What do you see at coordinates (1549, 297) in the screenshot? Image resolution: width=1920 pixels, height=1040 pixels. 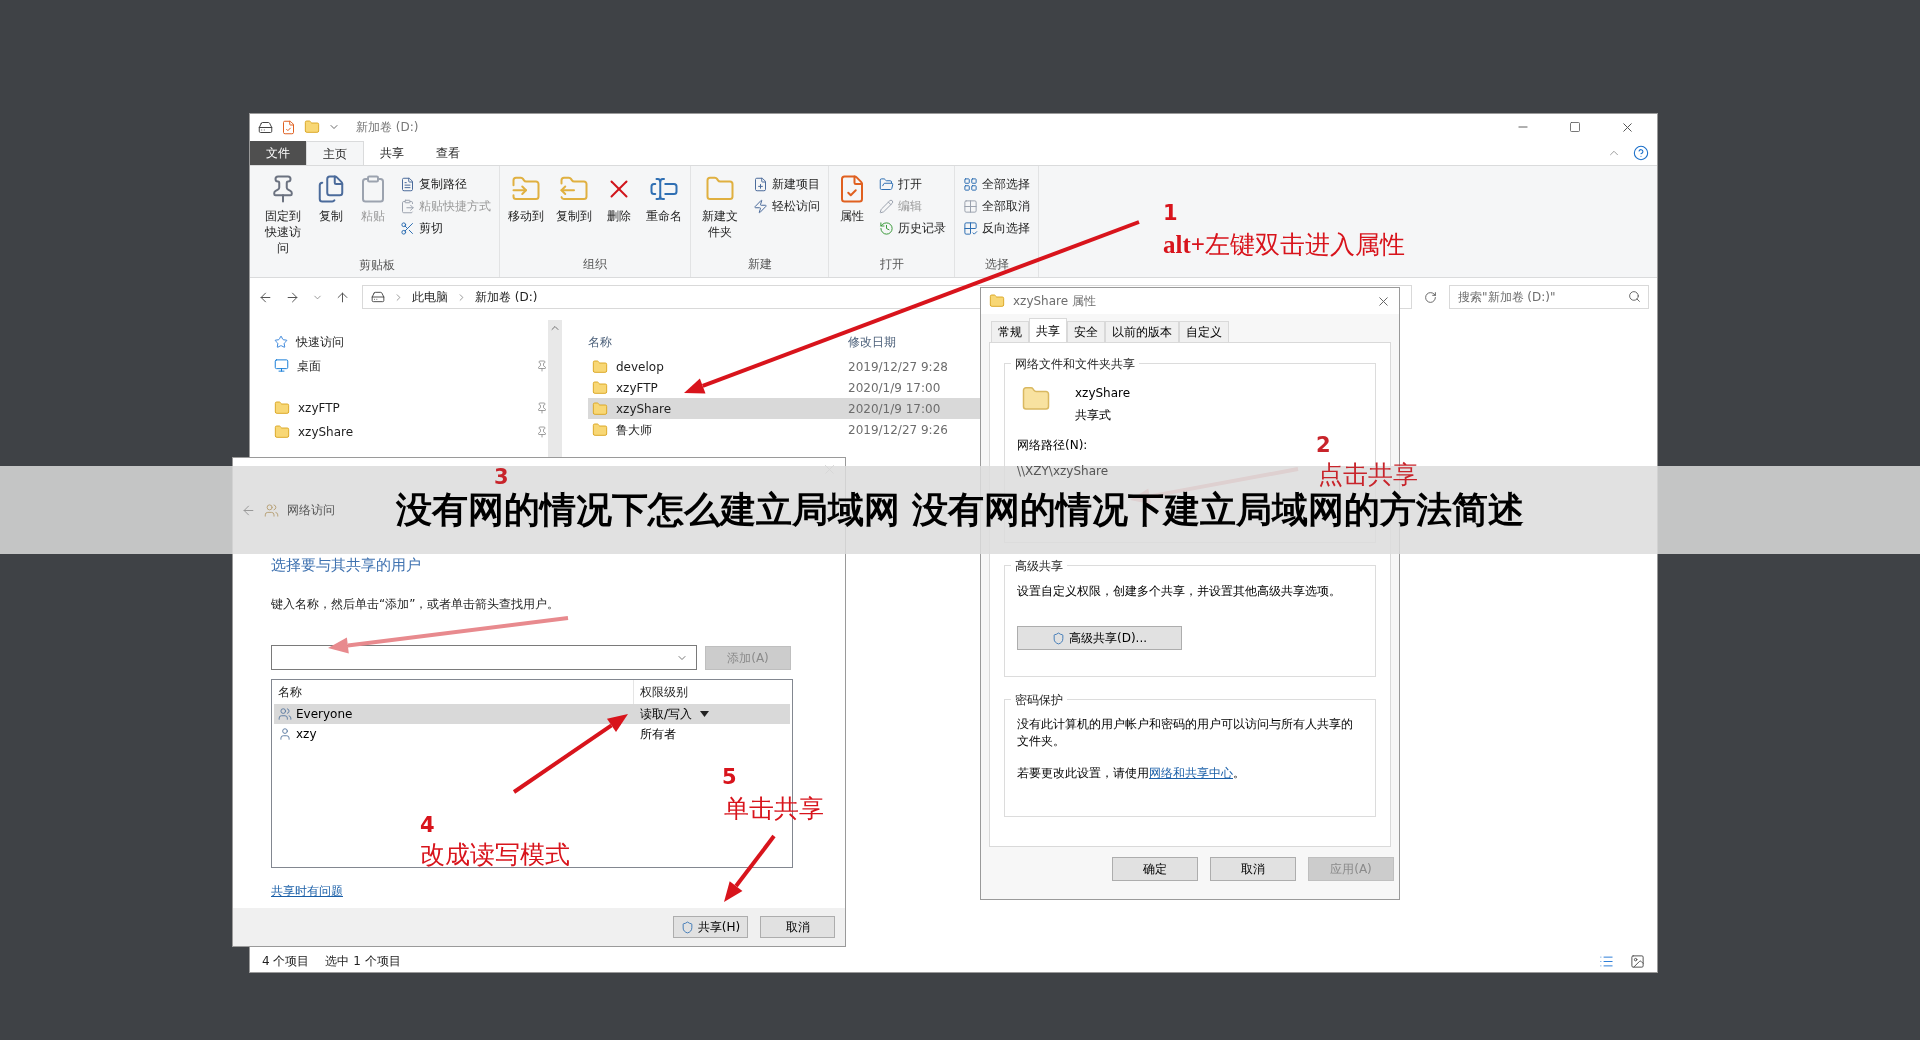 I see `search-field: 搜索"新加卷 (D:)"` at bounding box center [1549, 297].